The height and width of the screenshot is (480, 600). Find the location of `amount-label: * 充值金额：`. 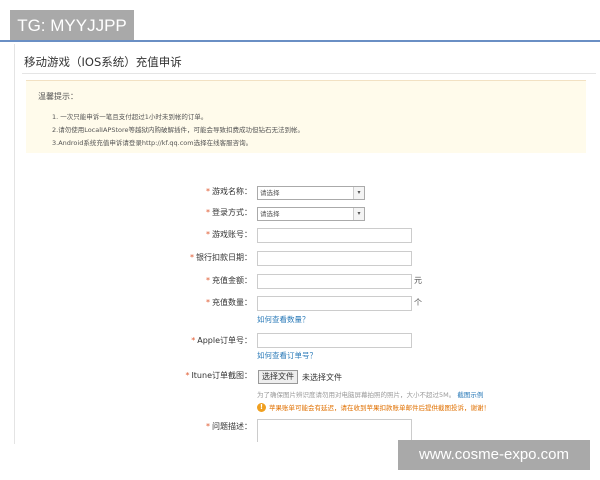

amount-label: * 充值金额： is located at coordinates (229, 280).